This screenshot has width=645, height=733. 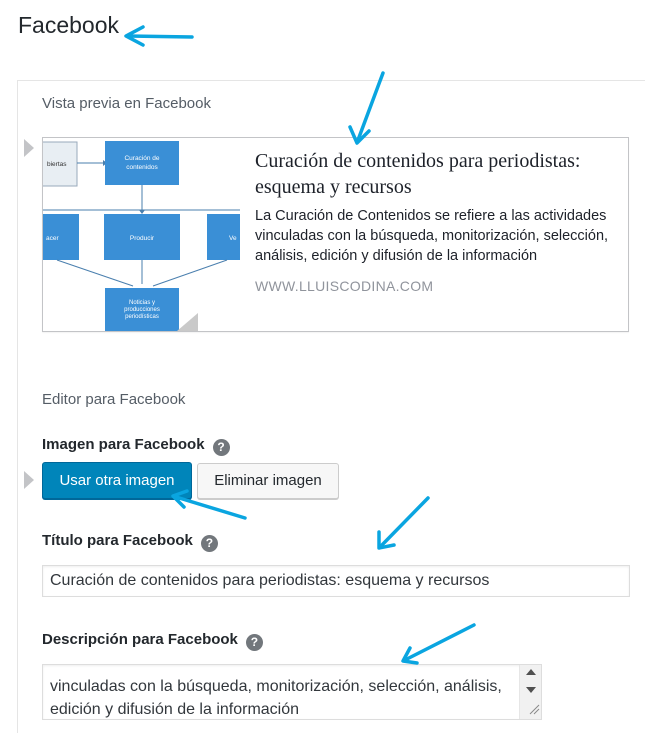 I want to click on preview-toggle-caret-icon, so click(x=29, y=148).